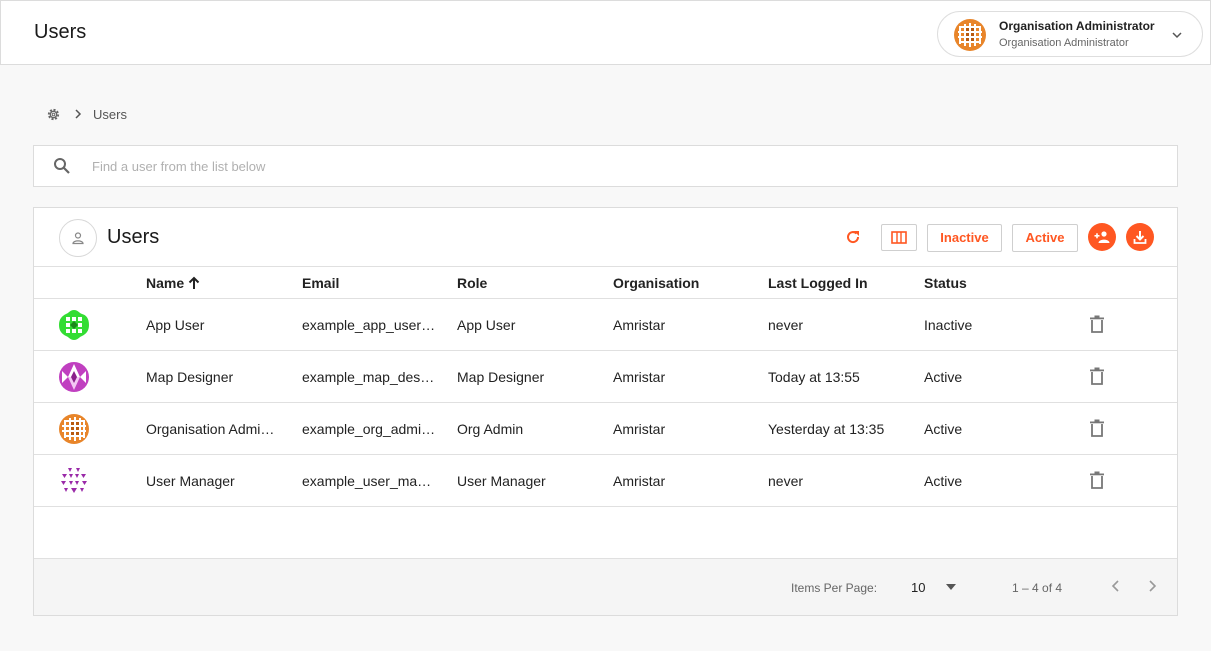  I want to click on cell-role: App User, so click(486, 325).